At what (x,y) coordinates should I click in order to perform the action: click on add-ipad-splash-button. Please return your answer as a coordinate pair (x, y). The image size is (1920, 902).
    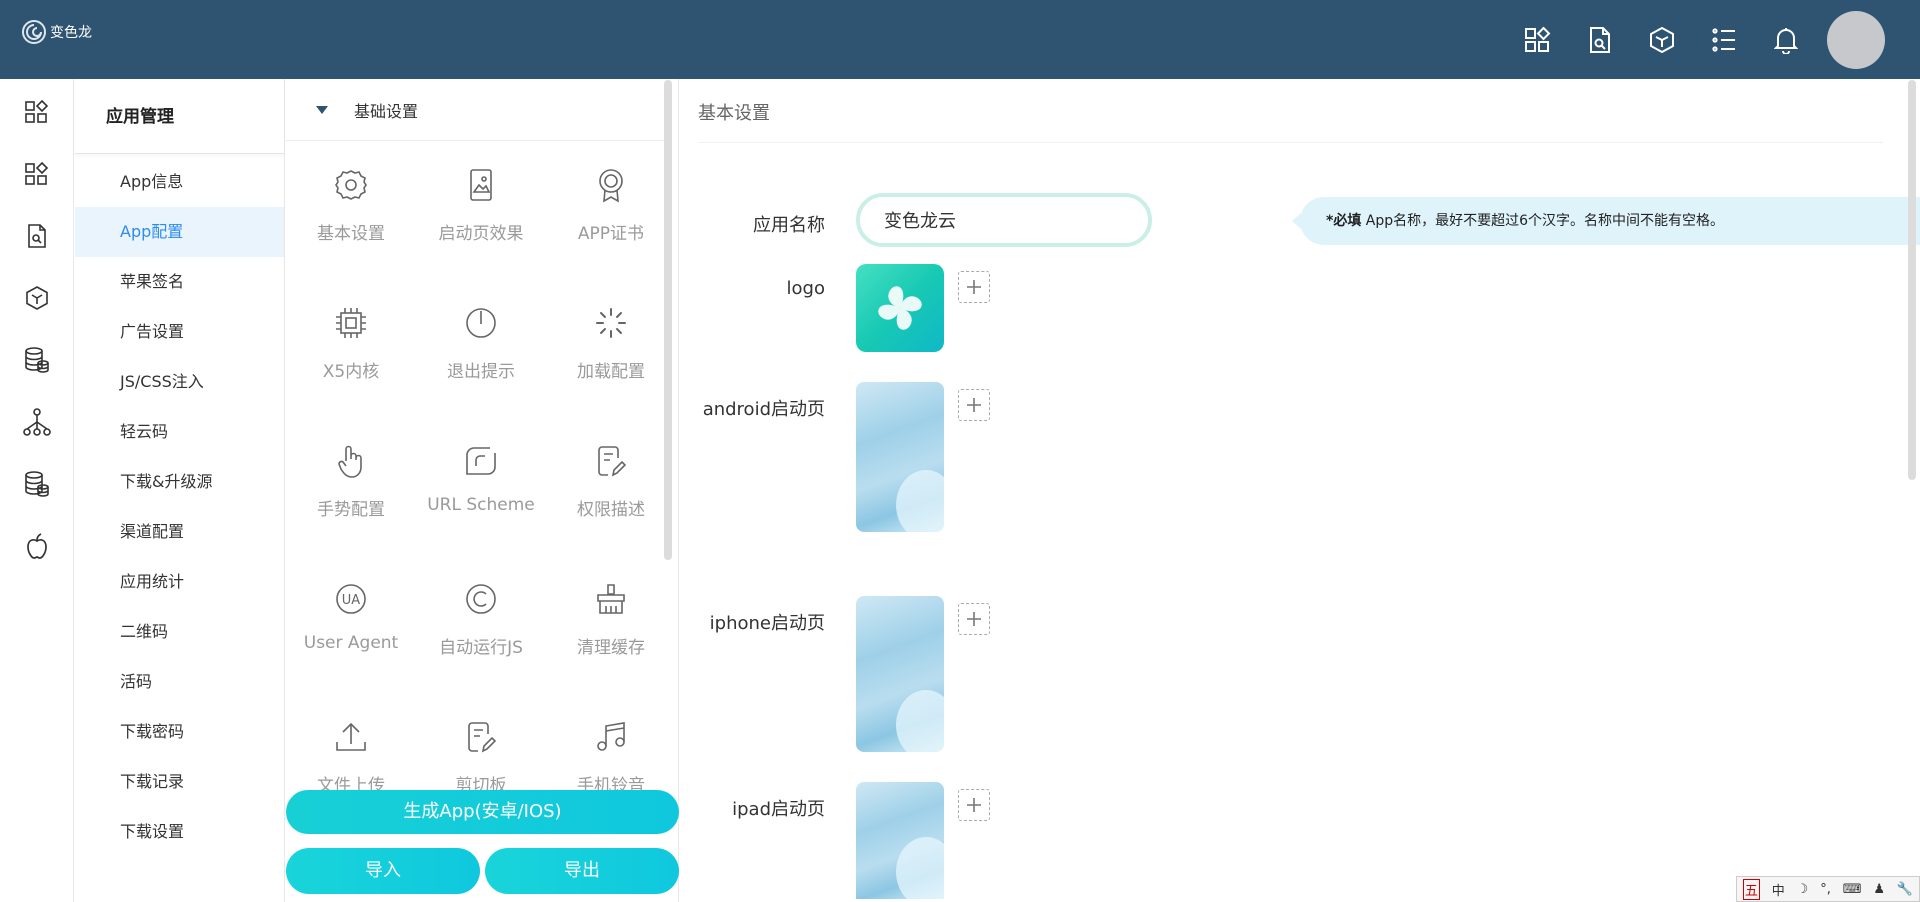
    Looking at the image, I should click on (974, 805).